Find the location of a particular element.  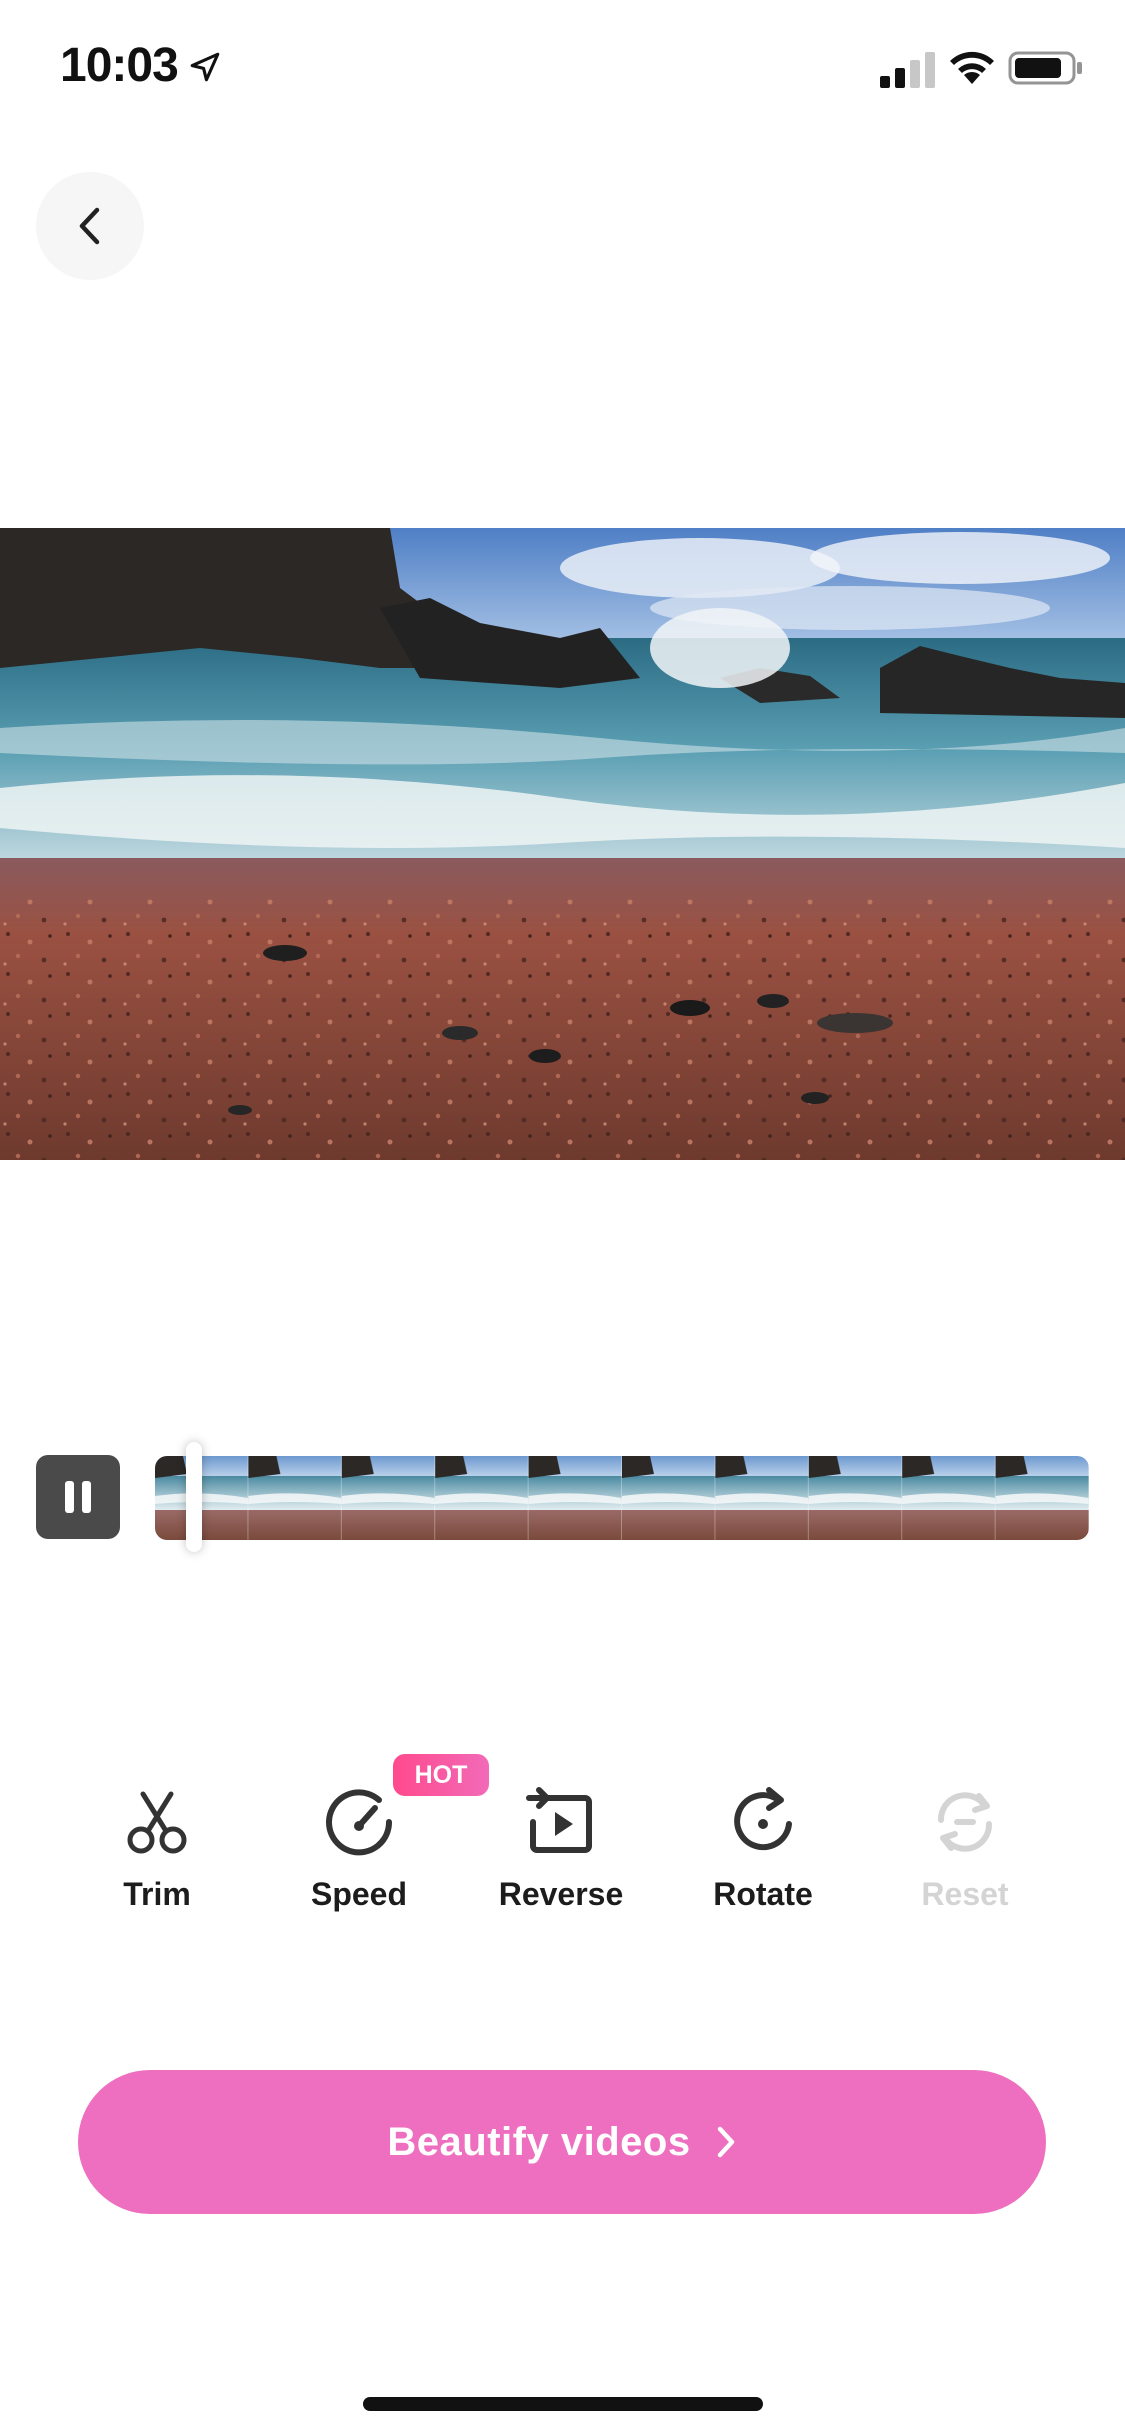

beautify-videos-button: Beautify videos is located at coordinates (562, 2142).